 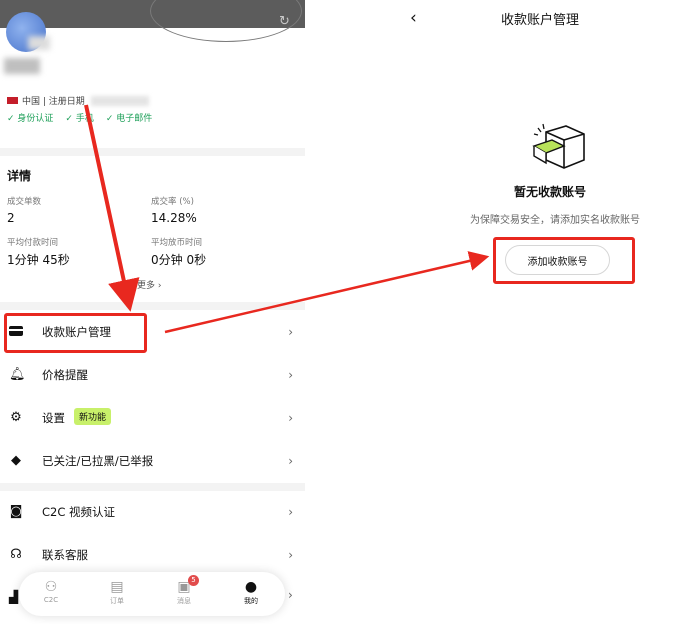 I want to click on camera-icon: ◙, so click(x=16, y=511).